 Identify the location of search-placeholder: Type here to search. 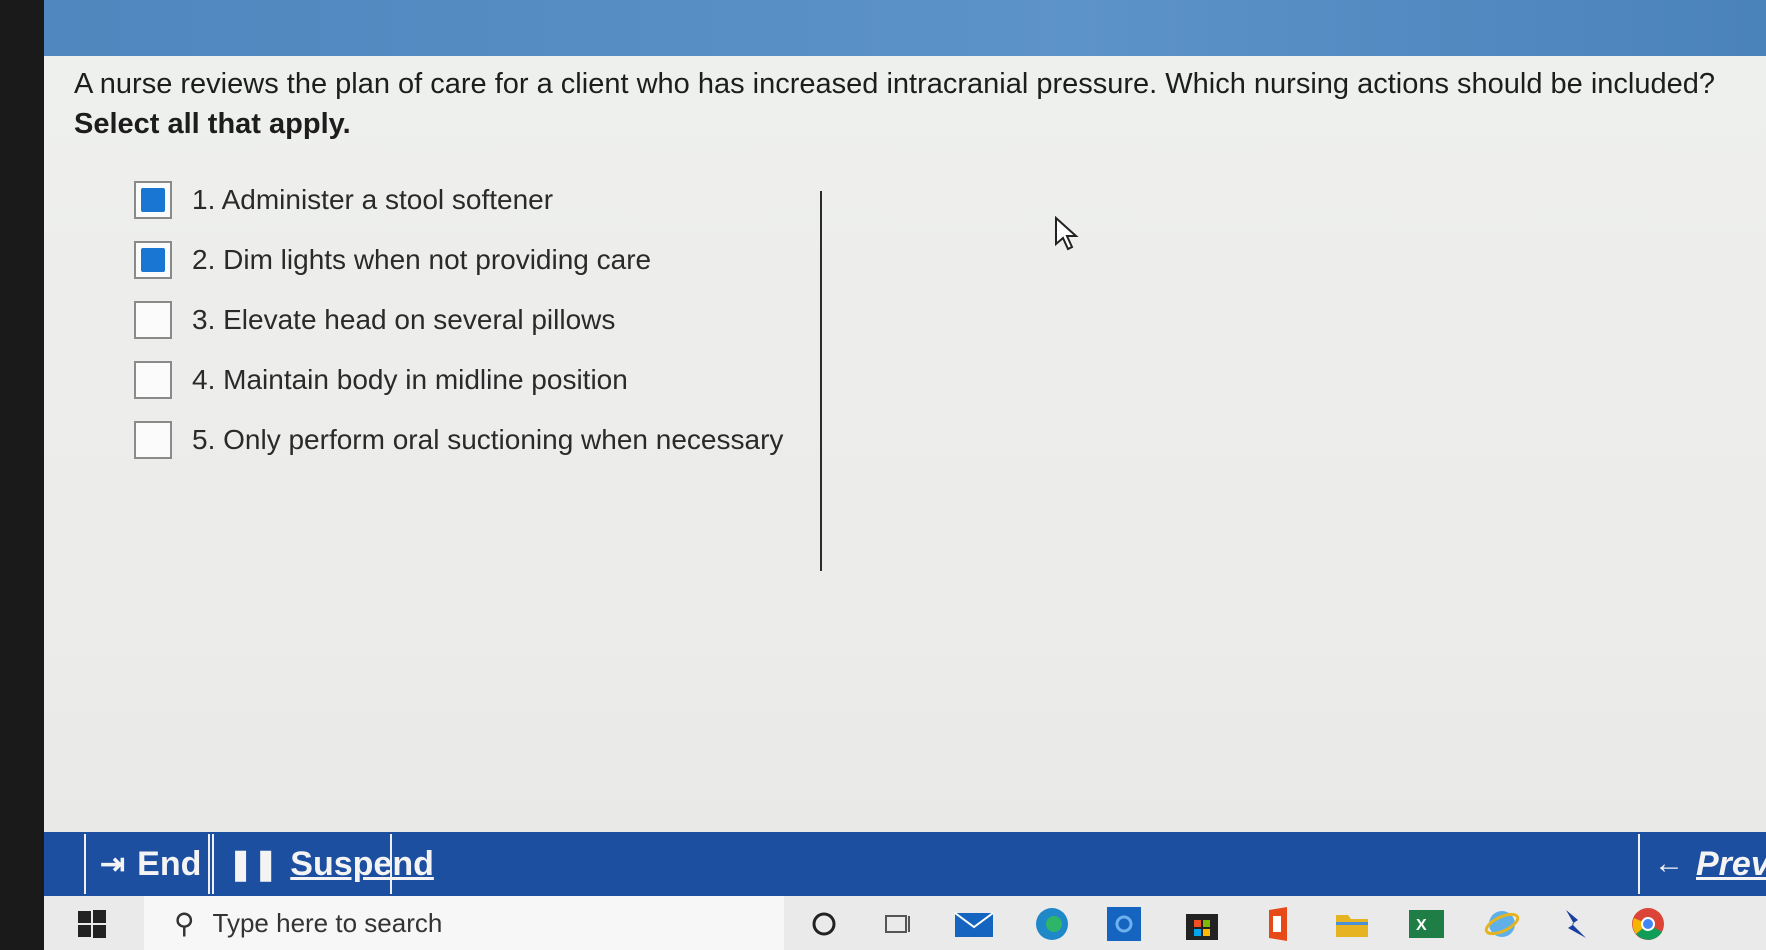
(327, 922).